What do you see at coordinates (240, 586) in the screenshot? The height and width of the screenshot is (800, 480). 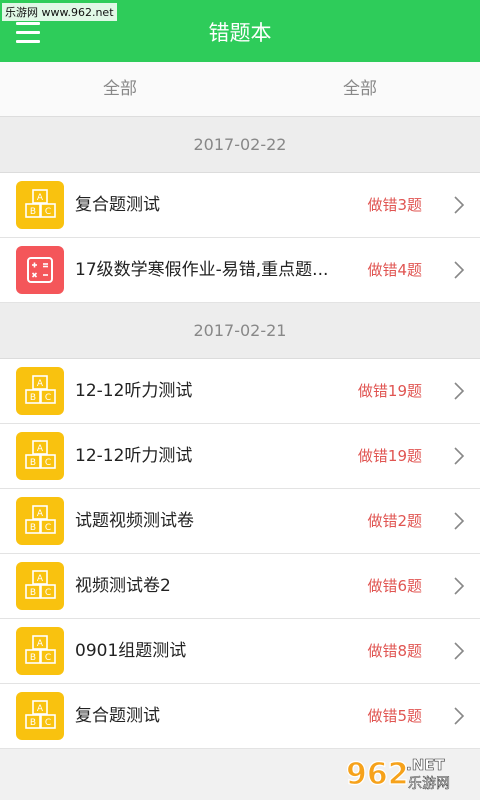 I see `list-item: A B C 视频测试卷2 做错6题` at bounding box center [240, 586].